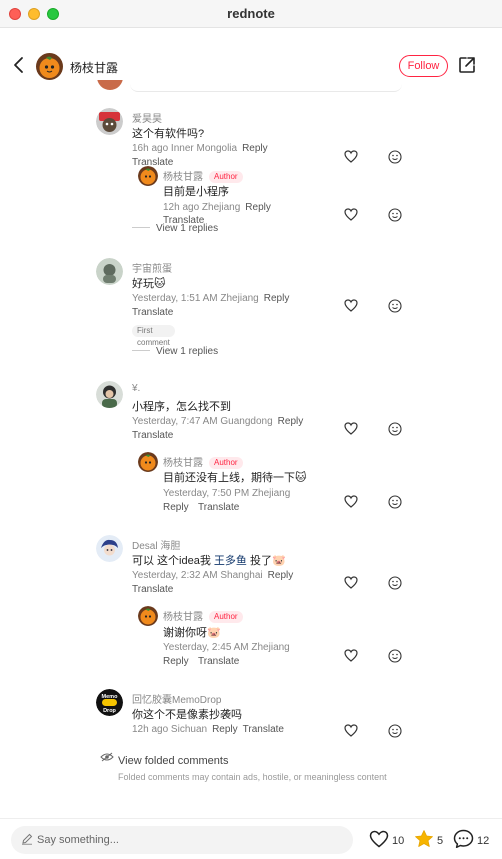 This screenshot has width=502, height=859. I want to click on comment-username: 回忆胶囊MemoDrop, so click(176, 698).